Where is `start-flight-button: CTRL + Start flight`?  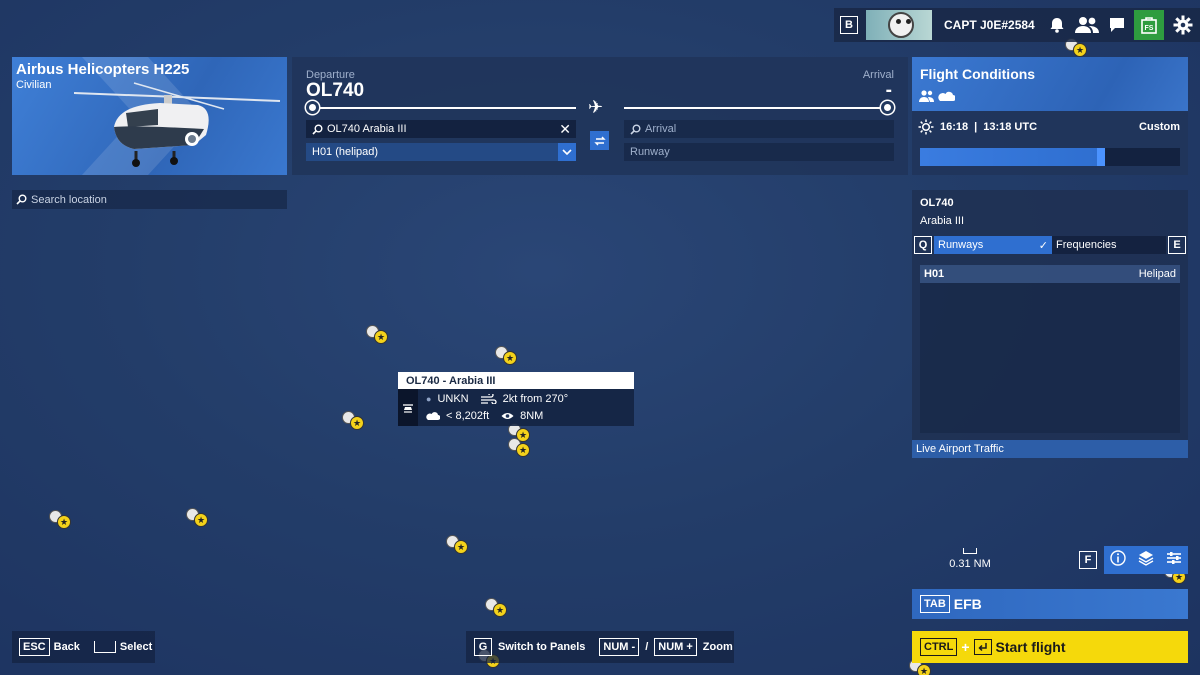
start-flight-button: CTRL + Start flight is located at coordinates (1050, 647).